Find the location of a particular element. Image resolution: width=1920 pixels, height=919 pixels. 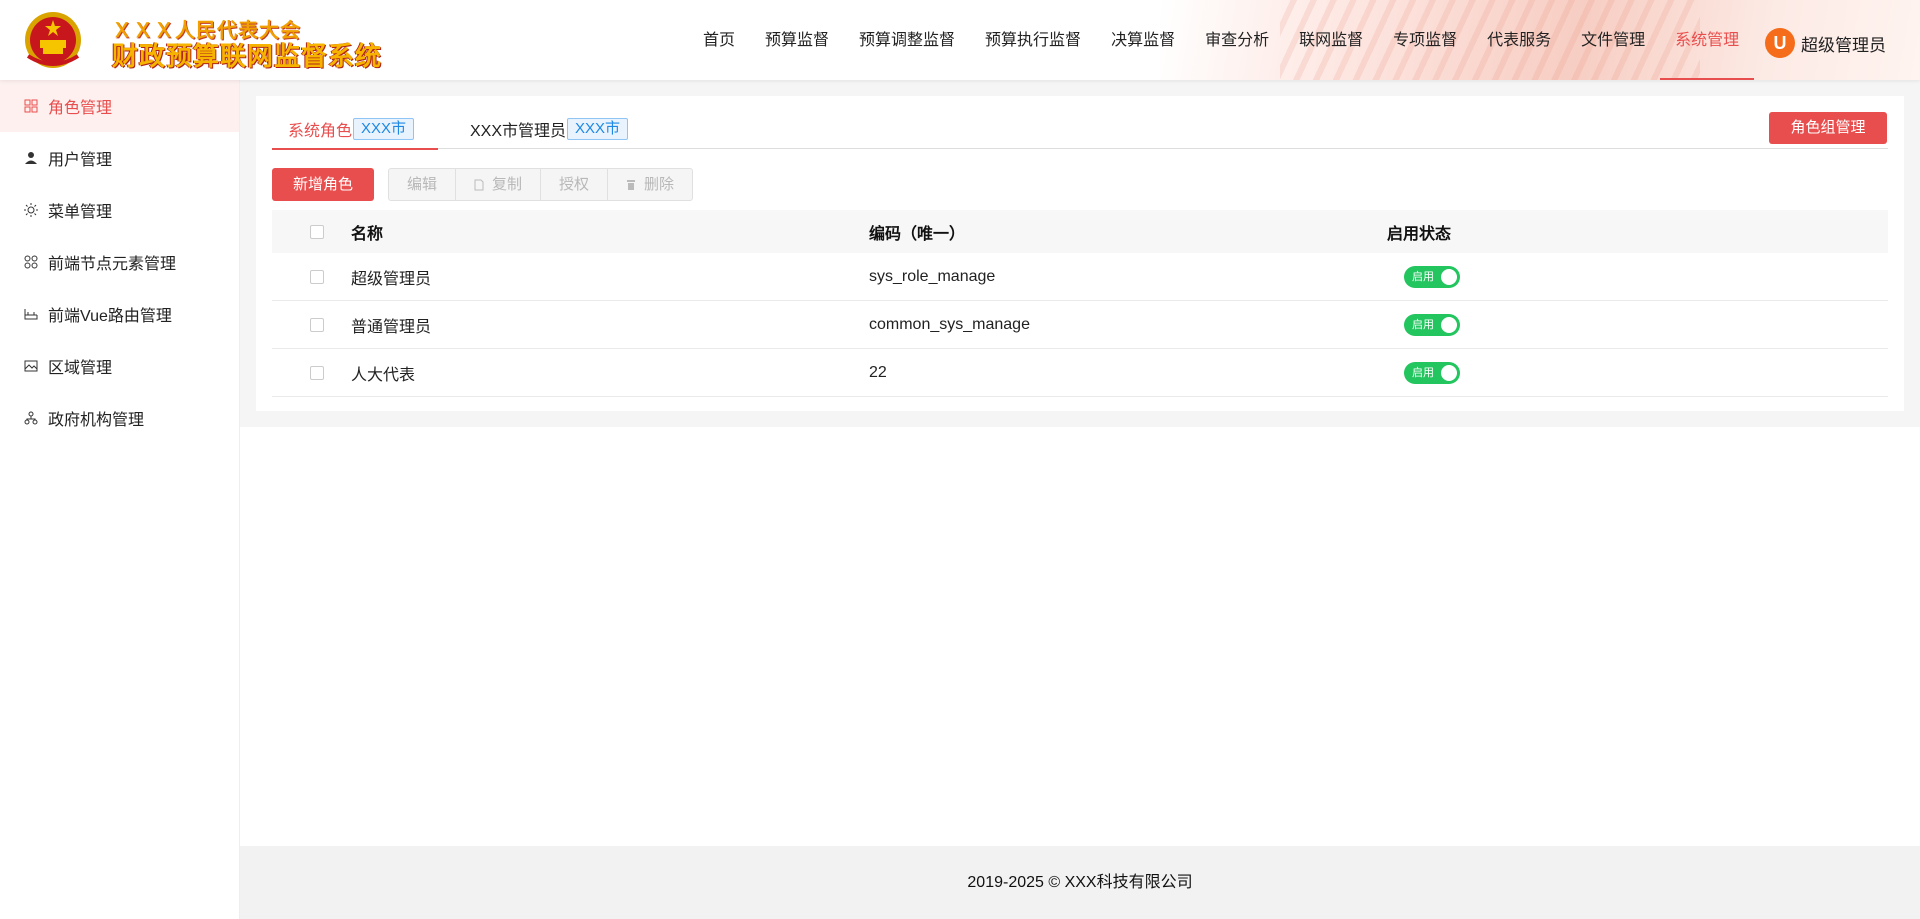

action-button-group: 编辑 复制 授权 删除 is located at coordinates (541, 184).